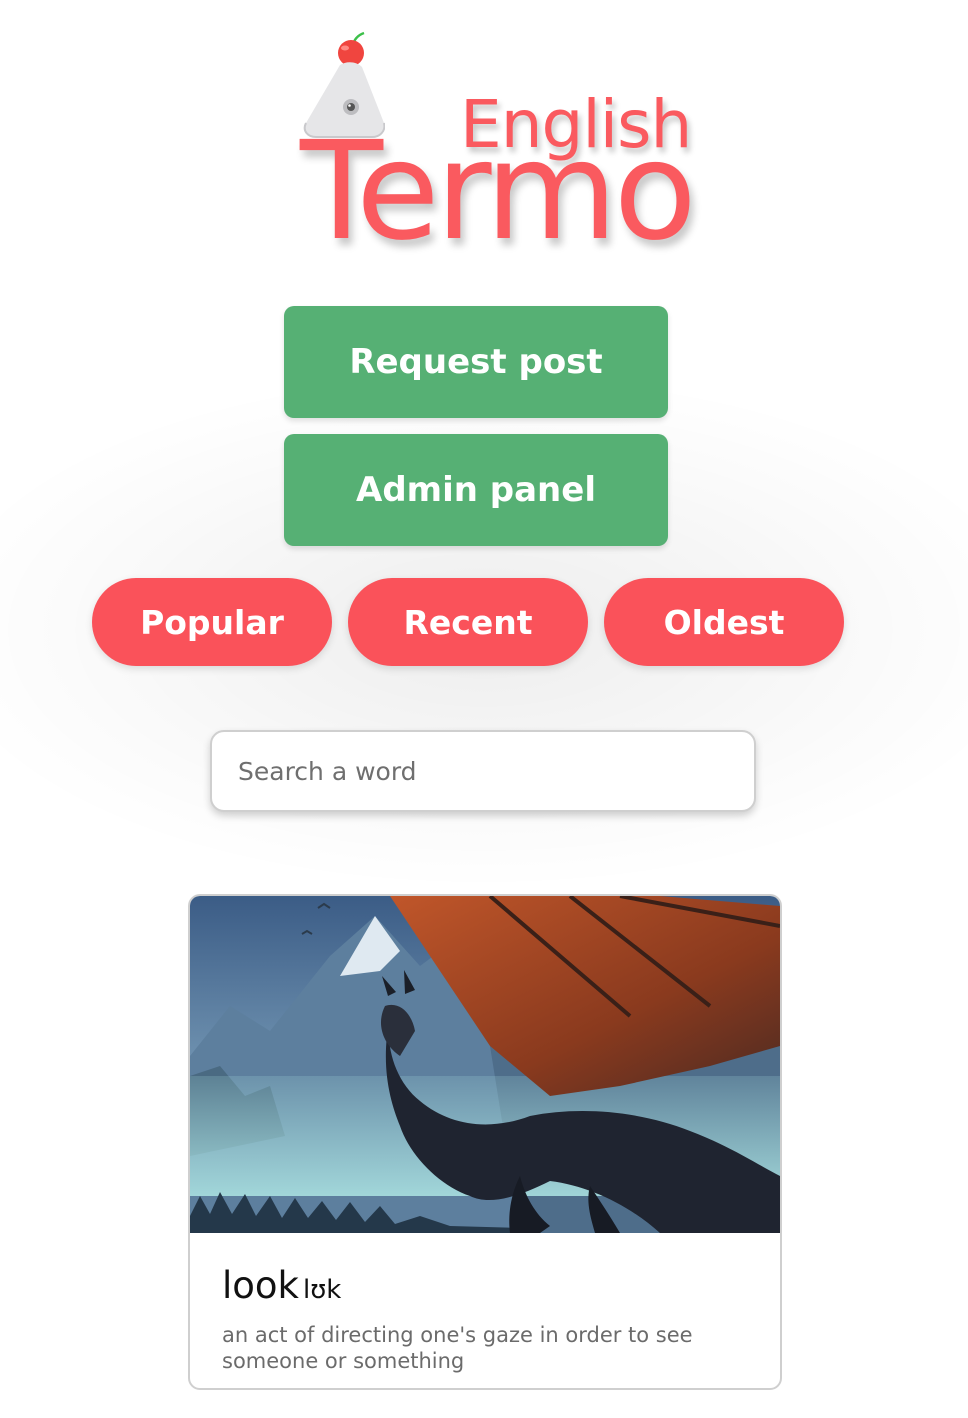  I want to click on sort-options: Popular Recent Oldest, so click(472, 622).